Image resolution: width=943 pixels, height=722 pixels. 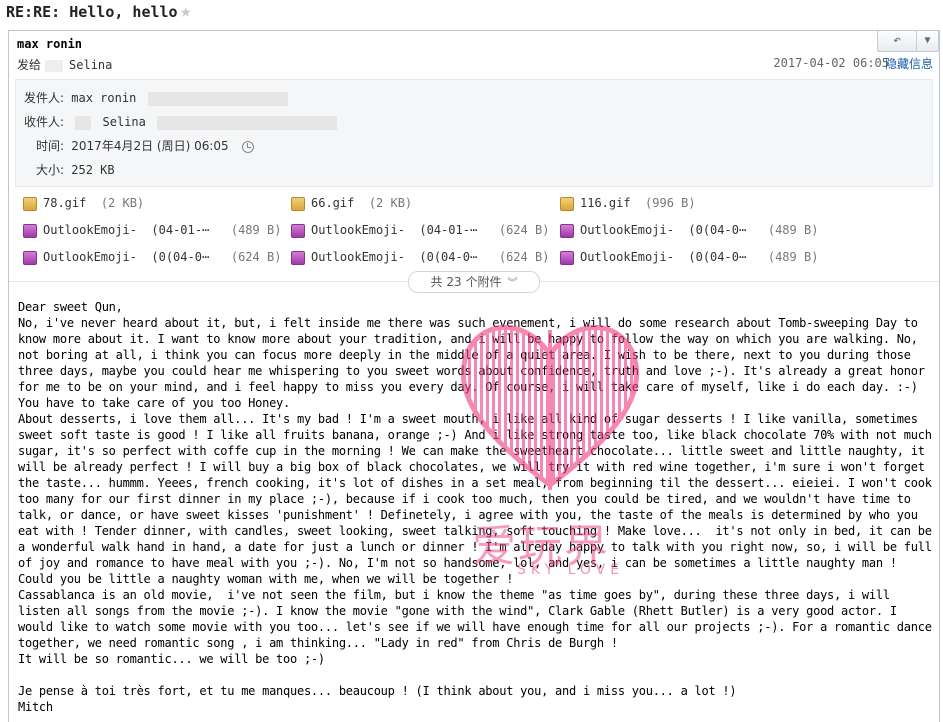 What do you see at coordinates (150, 146) in the screenshot?
I see `time-value: 2017年4月2日 (周日) 06:05` at bounding box center [150, 146].